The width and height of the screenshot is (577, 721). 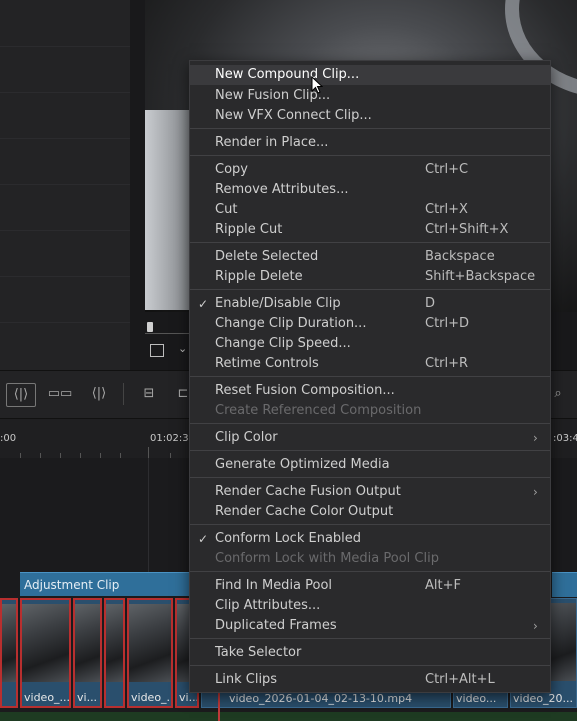 I want to click on menu-item-render-cache-color-output: Render Cache Color Output, so click(x=370, y=512).